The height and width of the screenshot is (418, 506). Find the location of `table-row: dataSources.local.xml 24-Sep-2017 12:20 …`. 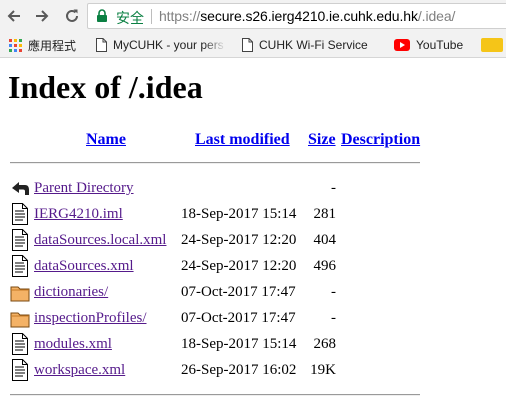

table-row: dataSources.local.xml 24-Sep-2017 12:20 … is located at coordinates (253, 241).